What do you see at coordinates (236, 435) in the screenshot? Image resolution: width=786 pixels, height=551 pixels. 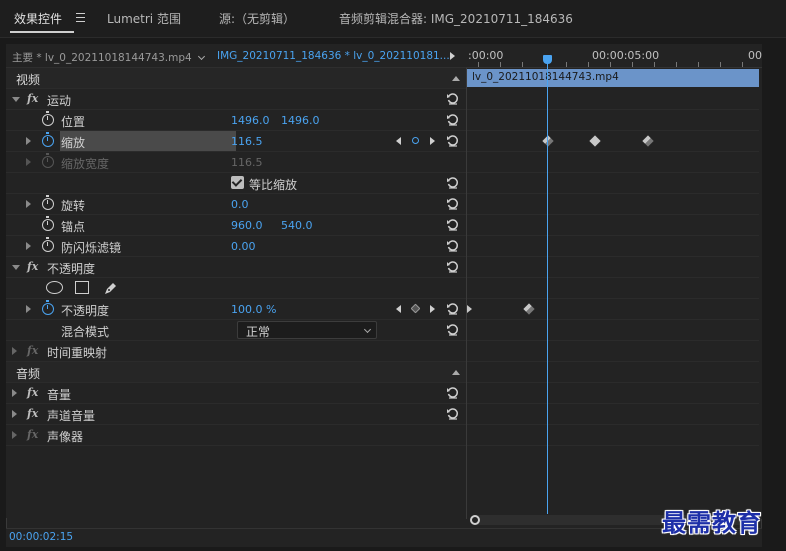 I see `panner-effect-row: fx 声像器` at bounding box center [236, 435].